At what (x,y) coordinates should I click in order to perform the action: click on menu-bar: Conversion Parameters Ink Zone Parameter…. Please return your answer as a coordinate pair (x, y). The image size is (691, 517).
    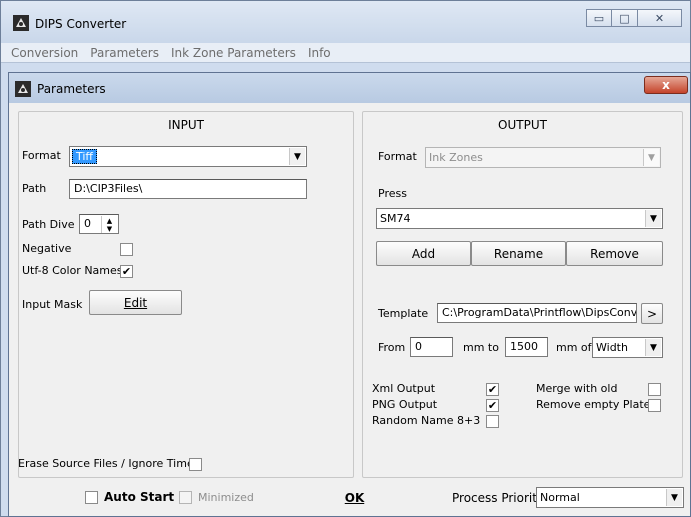
    Looking at the image, I should click on (345, 53).